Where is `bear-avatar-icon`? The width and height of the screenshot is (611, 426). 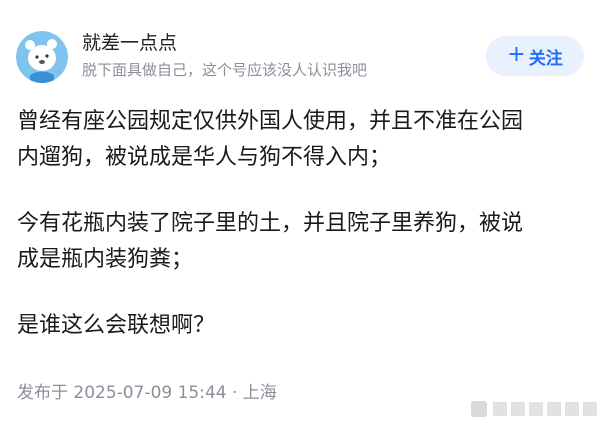
bear-avatar-icon is located at coordinates (42, 57).